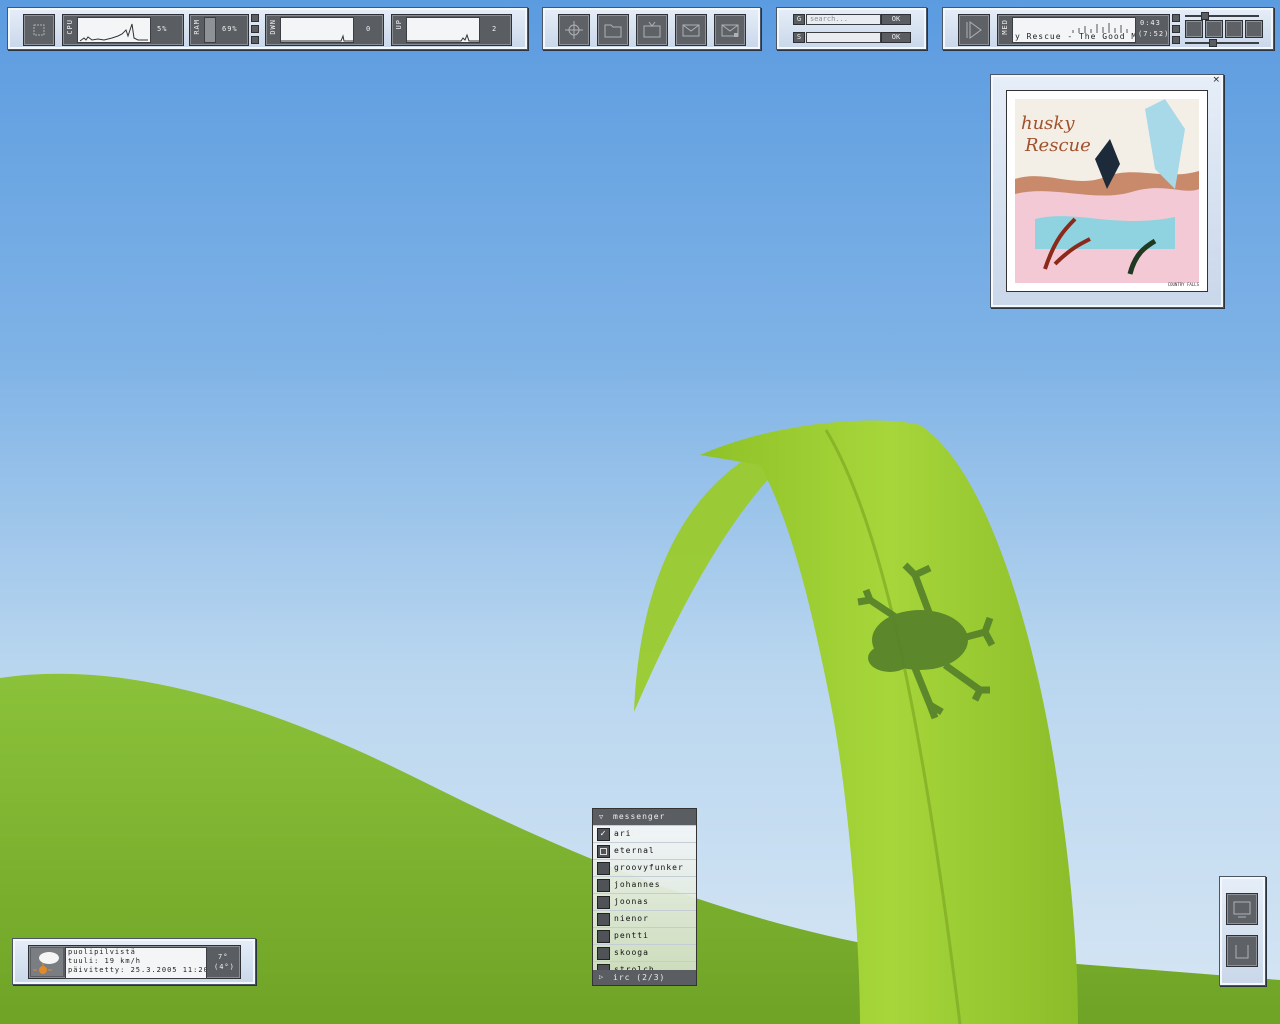 This screenshot has height=1024, width=1280. I want to click on monitor-icon, so click(1242, 909).